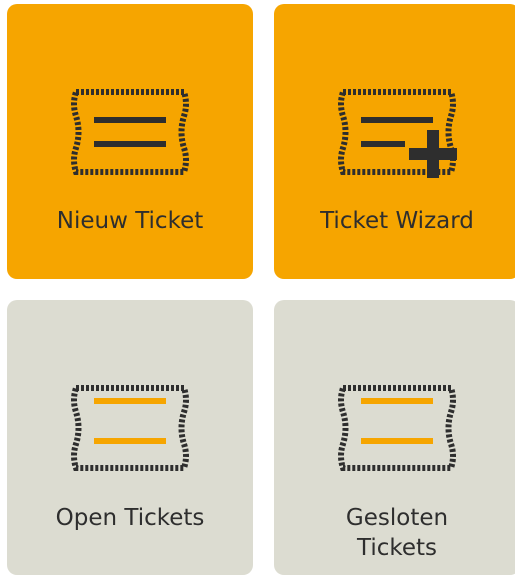 This screenshot has width=515, height=575. Describe the element at coordinates (394, 533) in the screenshot. I see `tile-label: Gesloten Tickets` at that location.